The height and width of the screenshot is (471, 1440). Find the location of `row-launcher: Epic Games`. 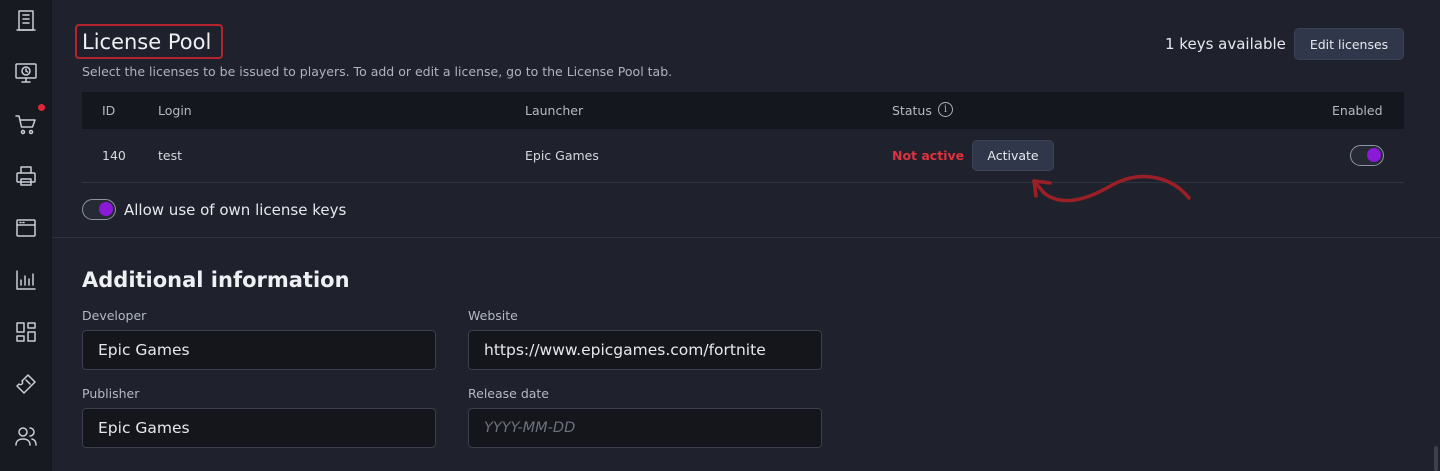

row-launcher: Epic Games is located at coordinates (562, 155).